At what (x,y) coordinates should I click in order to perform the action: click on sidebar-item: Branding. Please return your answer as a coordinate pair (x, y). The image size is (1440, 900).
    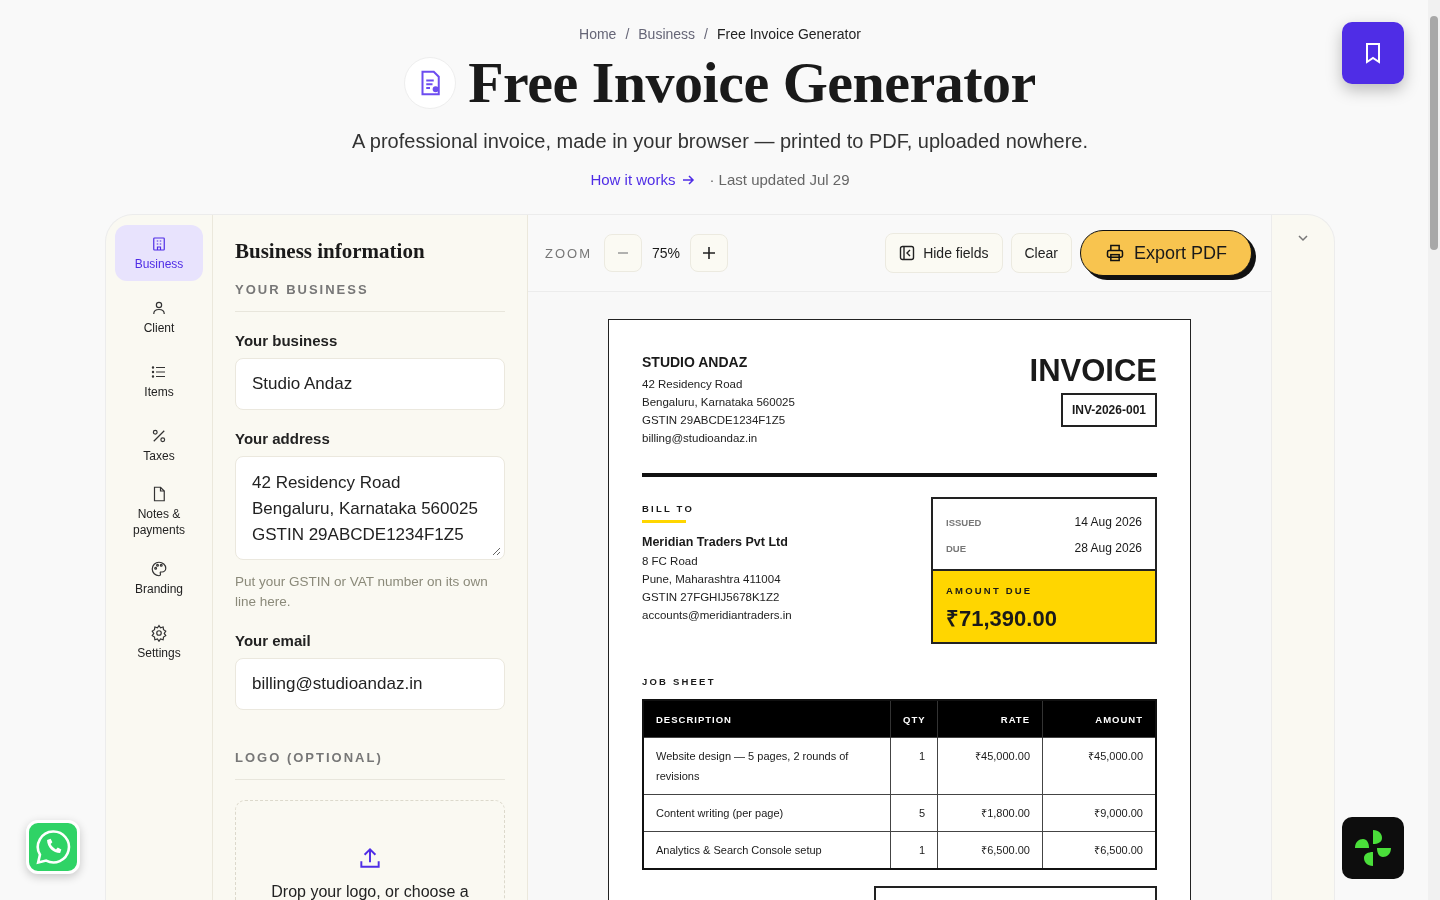
    Looking at the image, I should click on (159, 578).